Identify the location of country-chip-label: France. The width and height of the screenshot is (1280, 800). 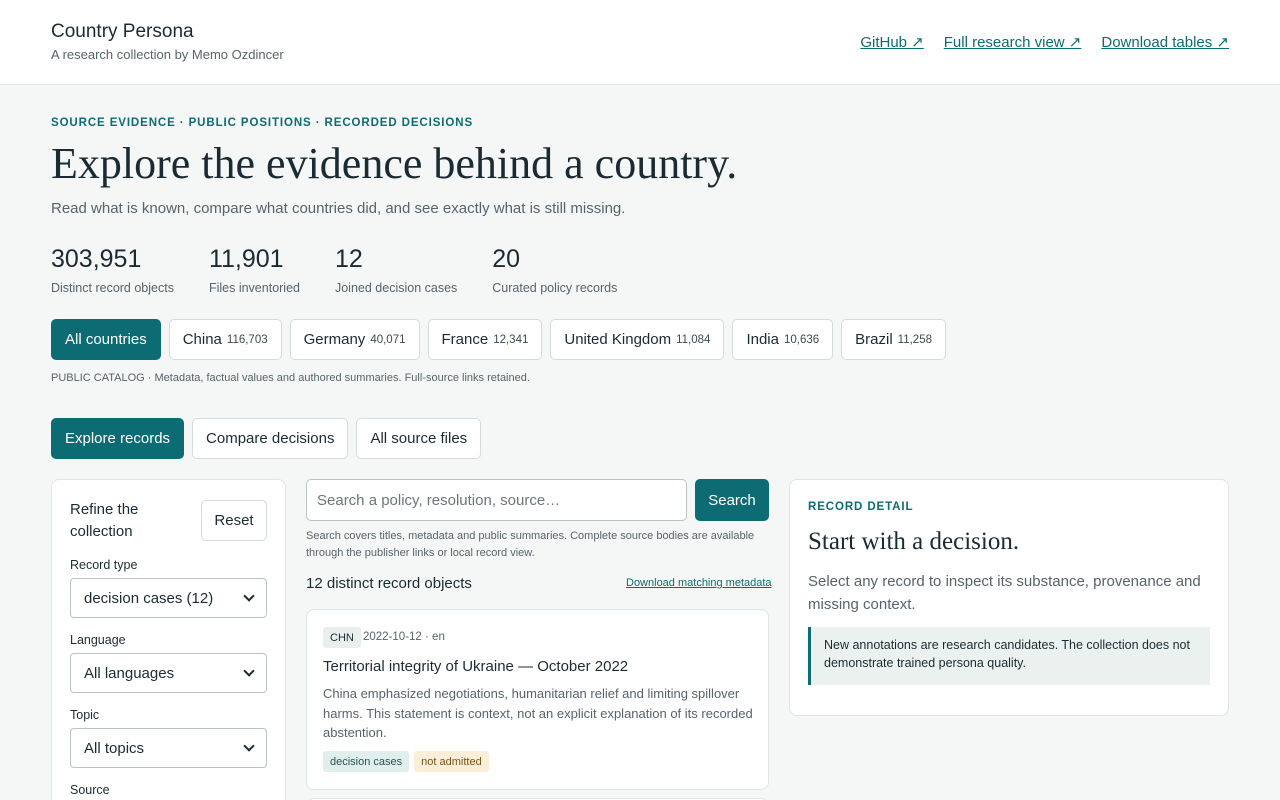
(465, 339).